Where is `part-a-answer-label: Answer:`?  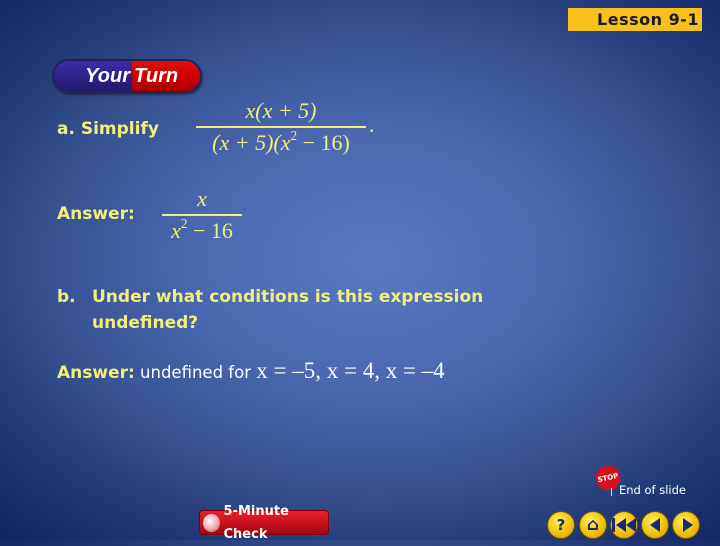 part-a-answer-label: Answer: is located at coordinates (96, 214).